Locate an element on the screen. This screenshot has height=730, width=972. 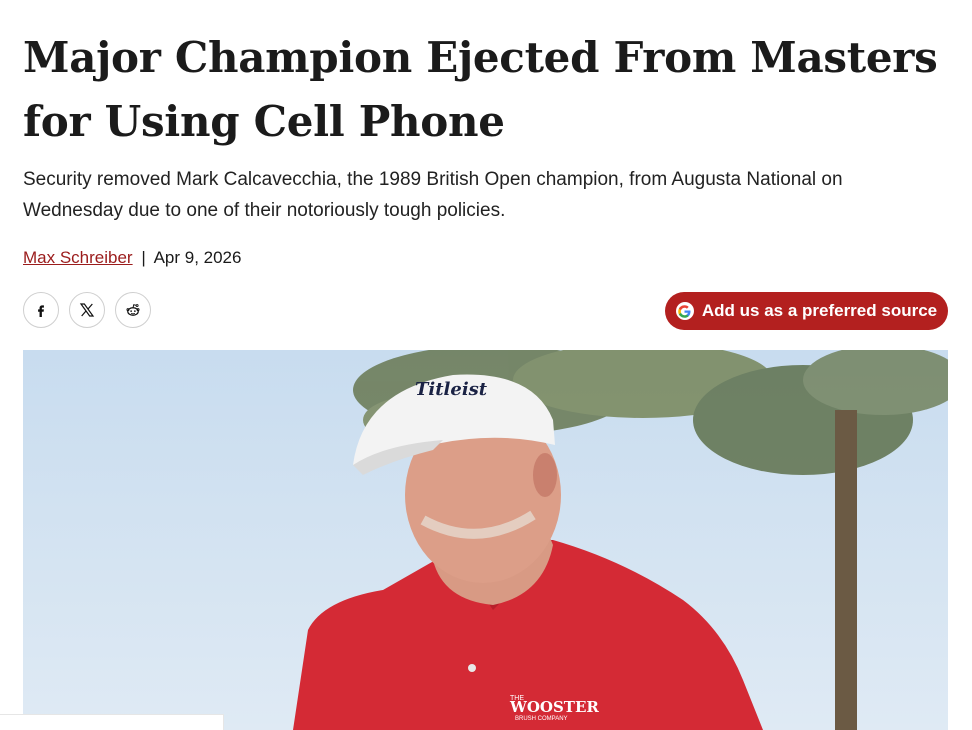
share-reddit-button is located at coordinates (133, 310).